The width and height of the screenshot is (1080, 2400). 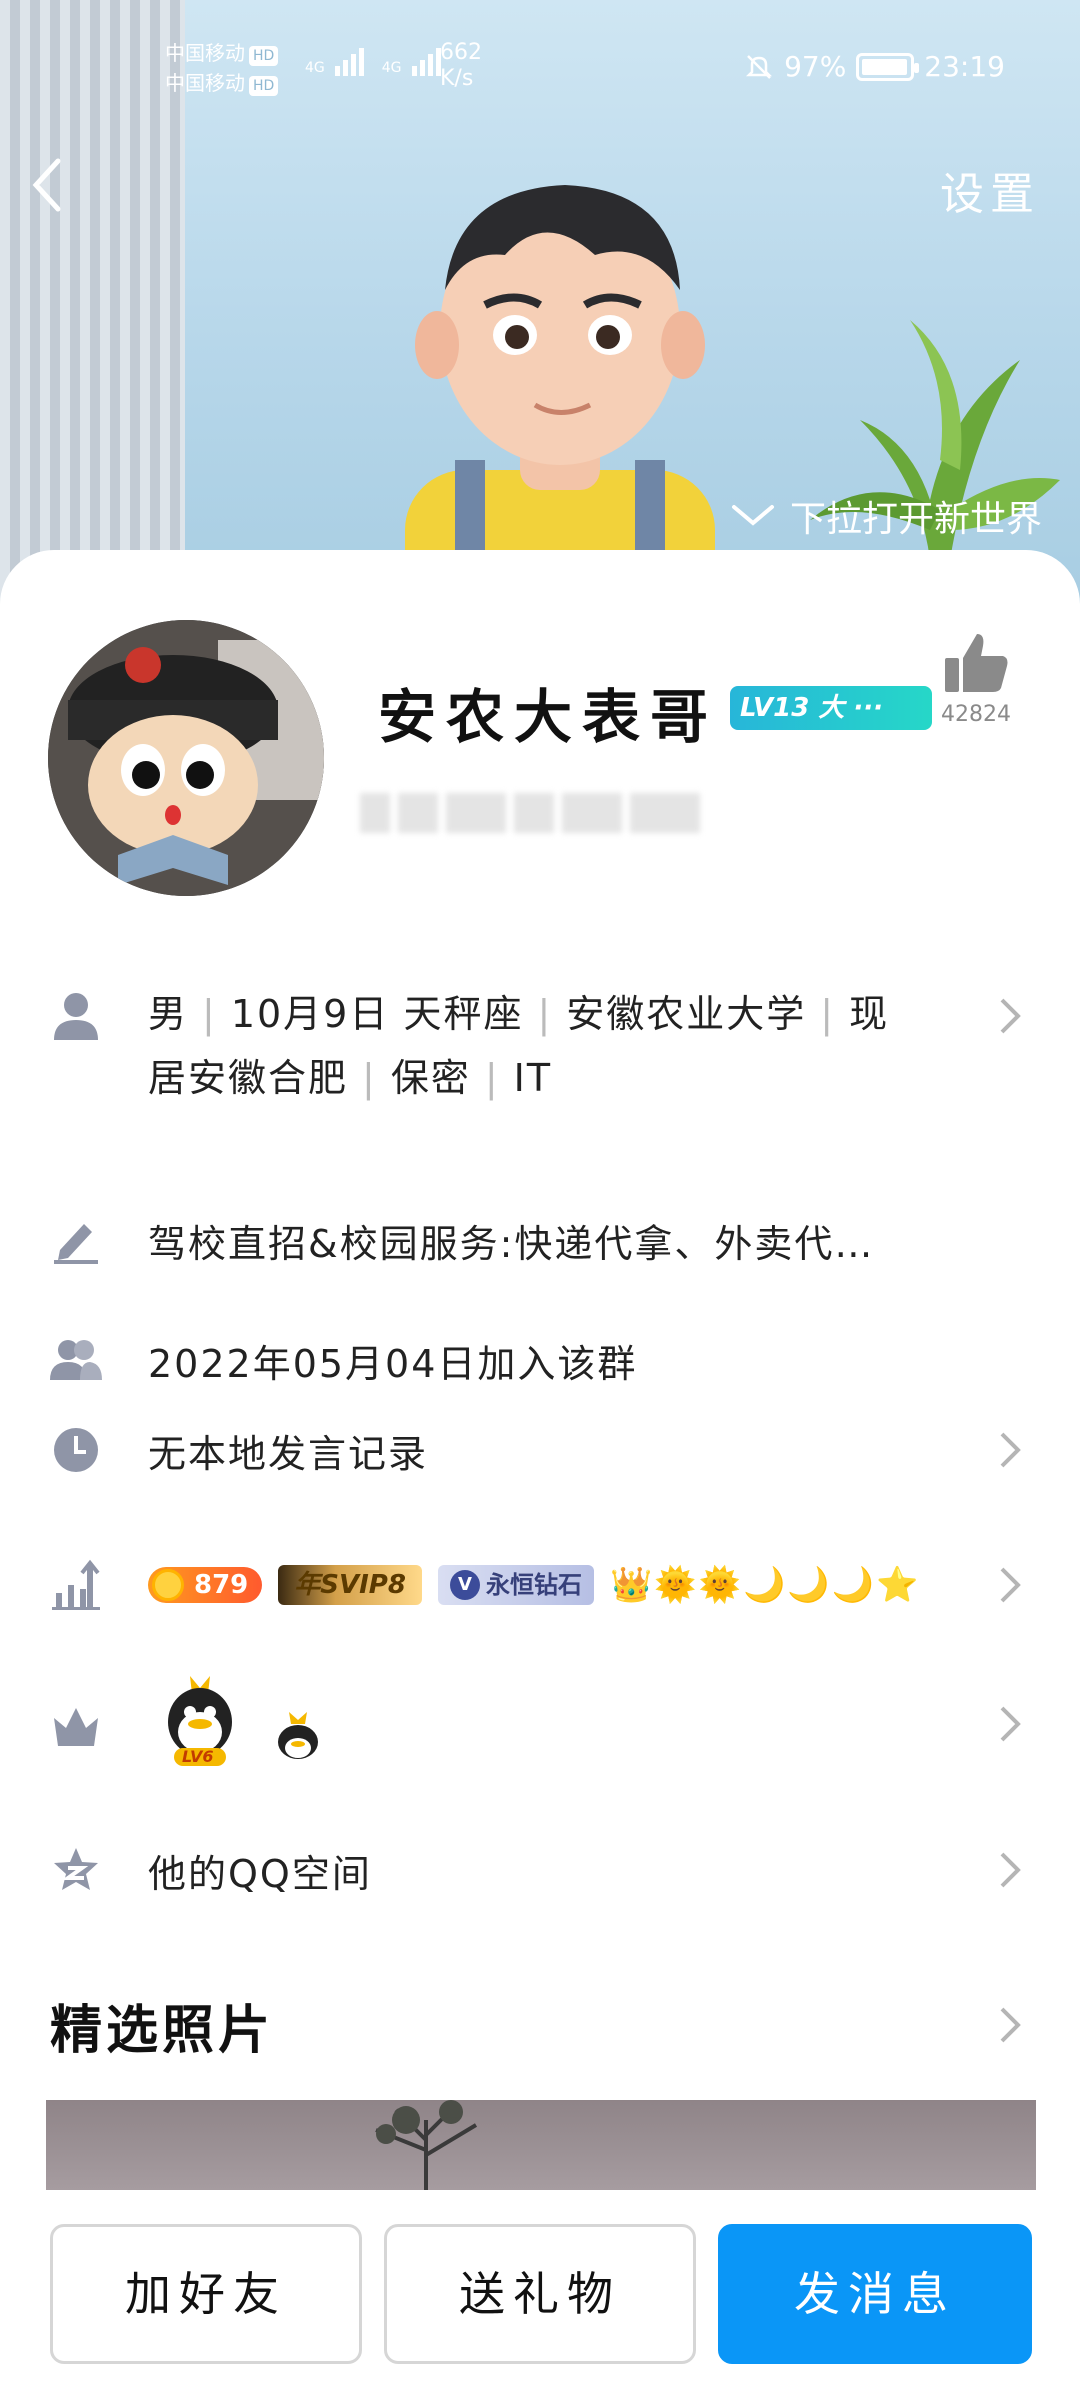 I want to click on diamond-badge: V 永恒钻石, so click(x=515, y=1585).